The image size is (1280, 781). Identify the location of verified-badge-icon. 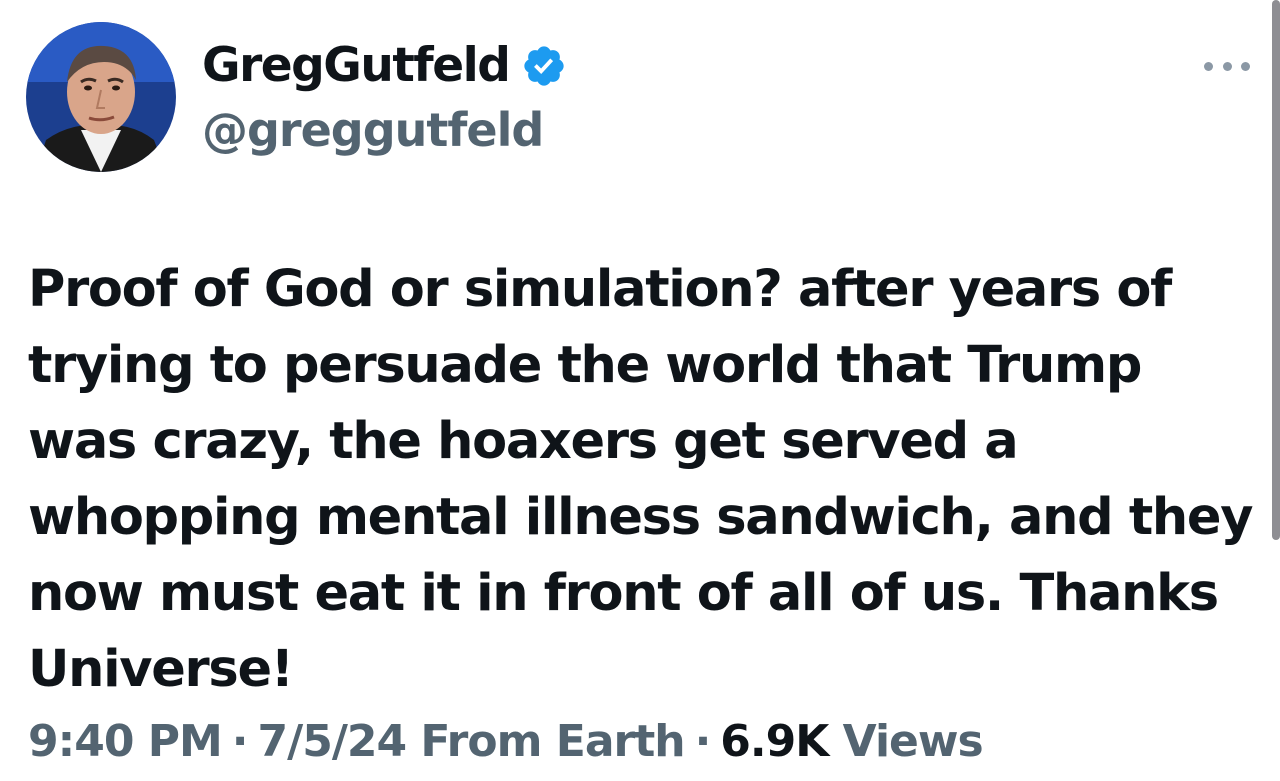
(544, 66).